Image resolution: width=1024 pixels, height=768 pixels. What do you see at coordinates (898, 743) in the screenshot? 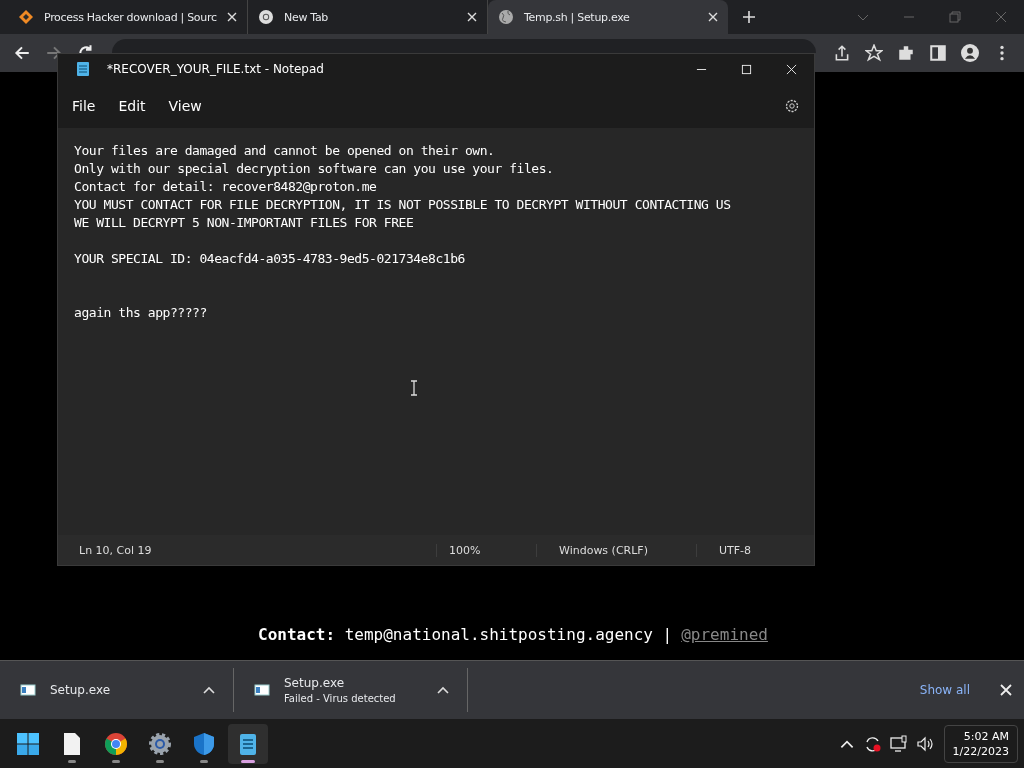
I see `network-icon` at bounding box center [898, 743].